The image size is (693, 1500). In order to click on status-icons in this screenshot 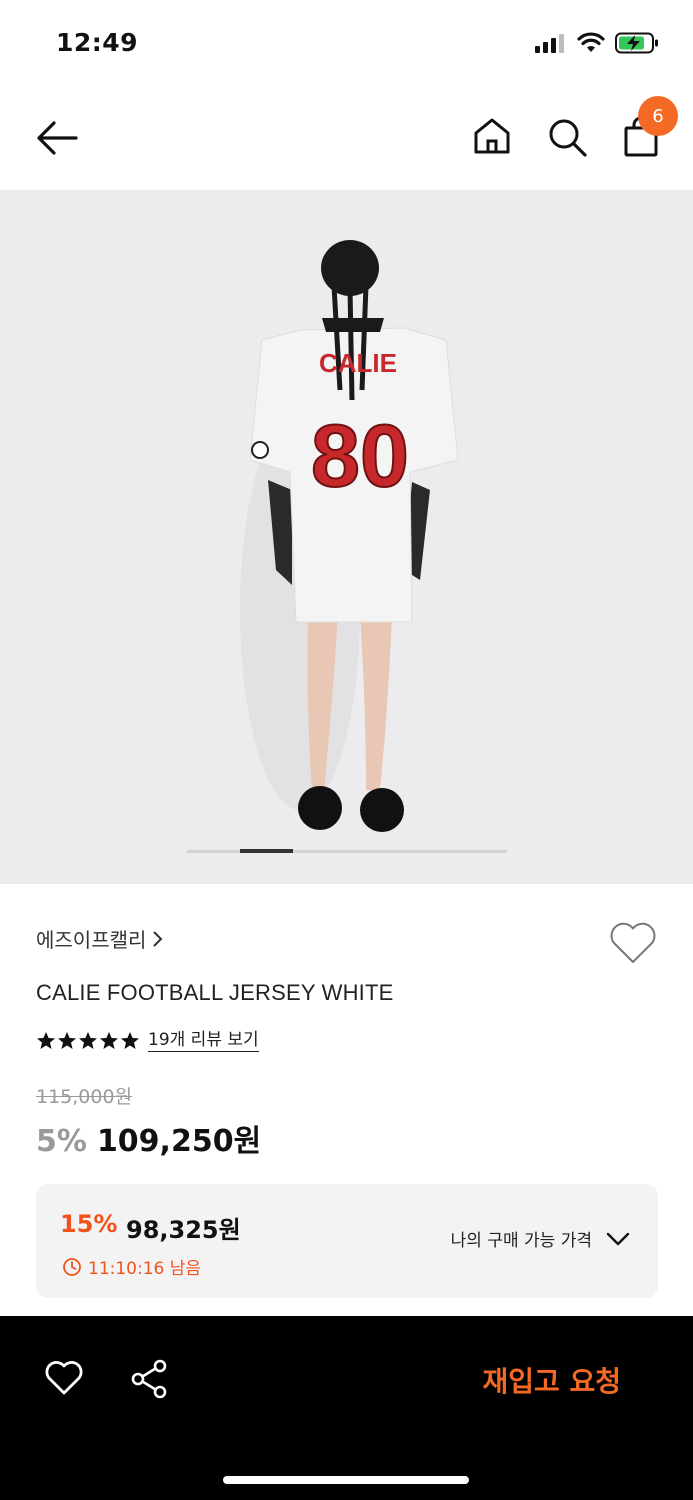, I will do `click(597, 43)`.